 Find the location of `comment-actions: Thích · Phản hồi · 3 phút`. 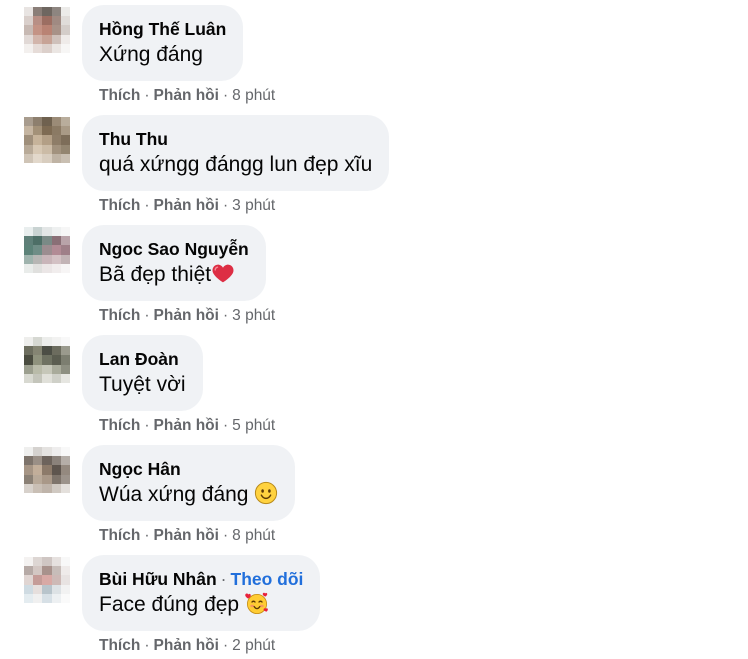

comment-actions: Thích · Phản hồi · 3 phút is located at coordinates (178, 316).